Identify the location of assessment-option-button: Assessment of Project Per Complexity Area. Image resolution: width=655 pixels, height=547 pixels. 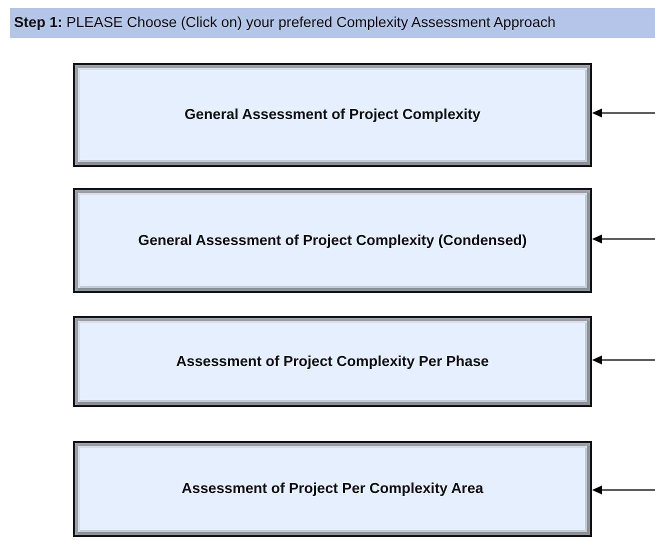
(332, 489).